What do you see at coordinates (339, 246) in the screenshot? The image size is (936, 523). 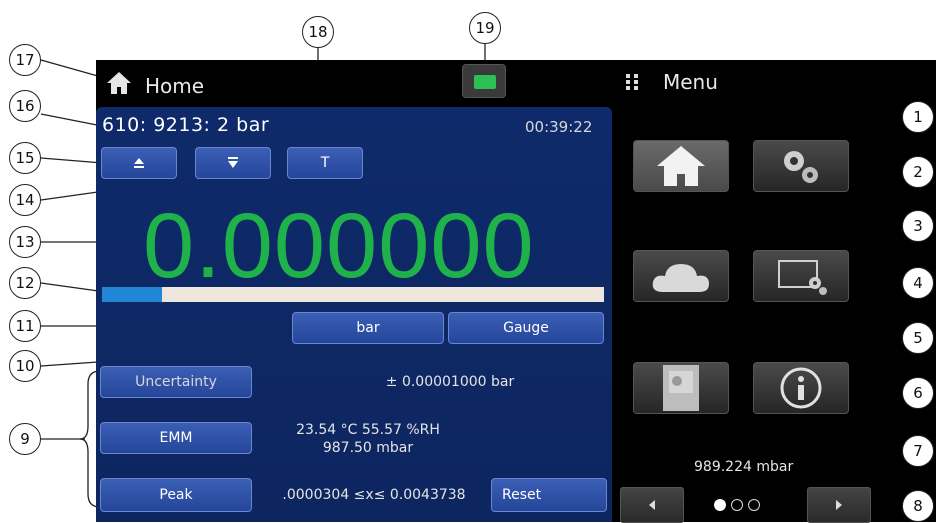 I see `pressure-reading: 0.000000` at bounding box center [339, 246].